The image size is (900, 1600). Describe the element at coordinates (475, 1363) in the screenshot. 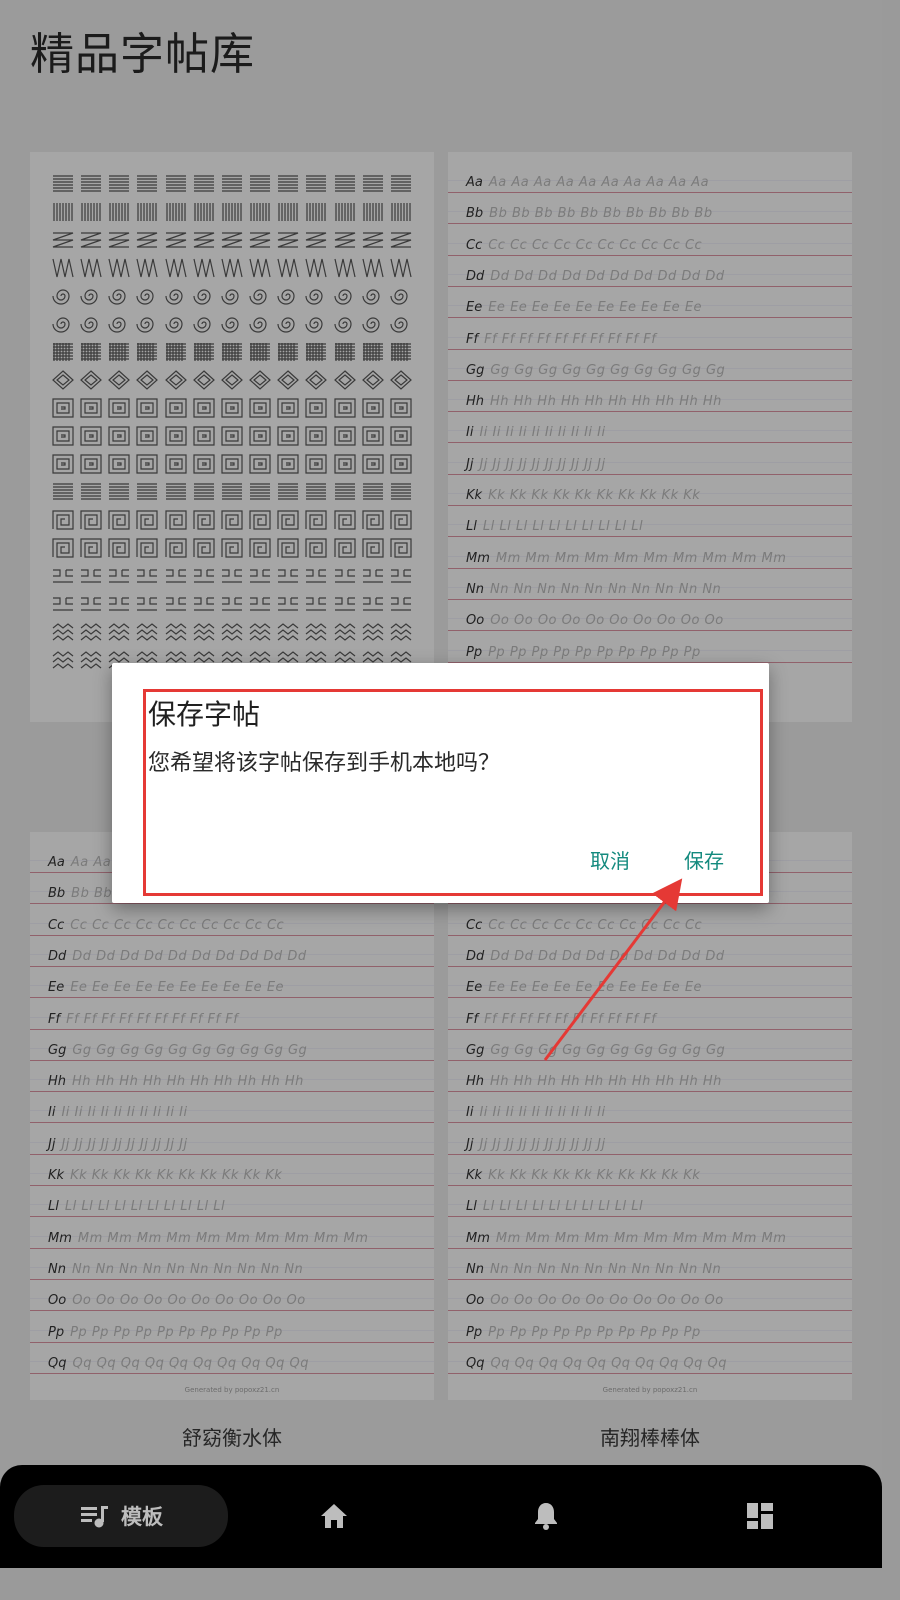

I see `letter-pair: Qq` at that location.